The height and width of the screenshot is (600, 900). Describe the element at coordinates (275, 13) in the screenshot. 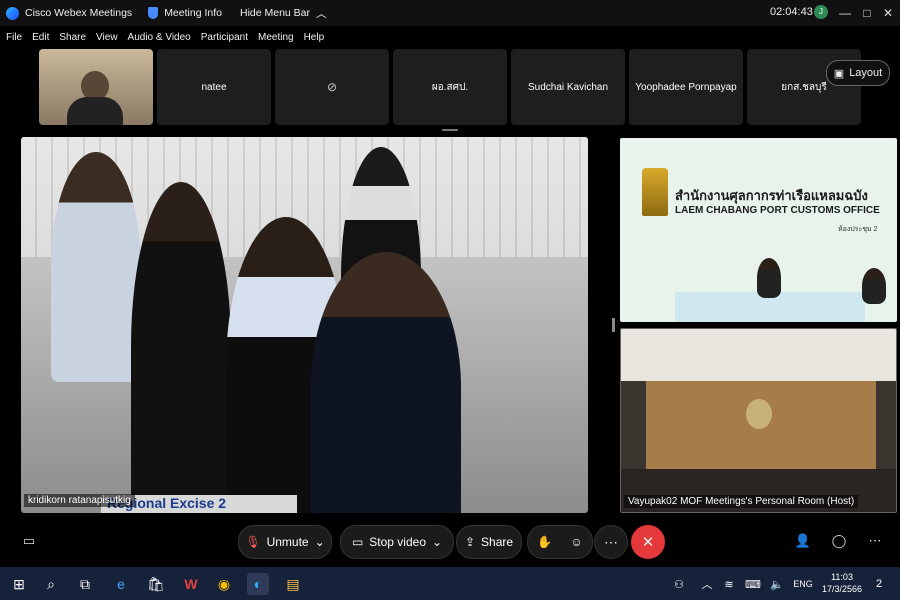

I see `hide-menu-label: Hide Menu Bar` at that location.